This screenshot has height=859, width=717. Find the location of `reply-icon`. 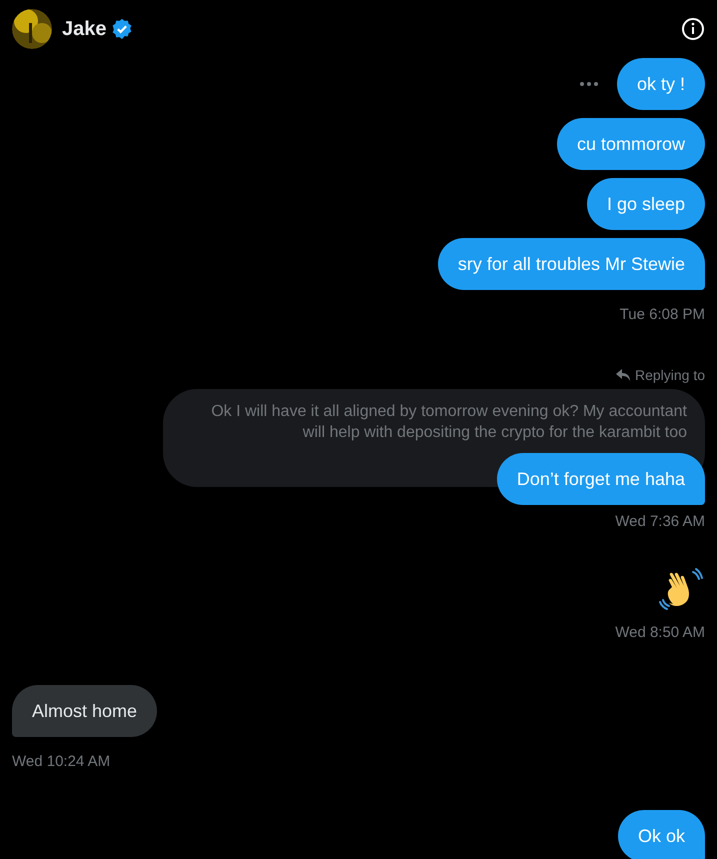

reply-icon is located at coordinates (623, 375).